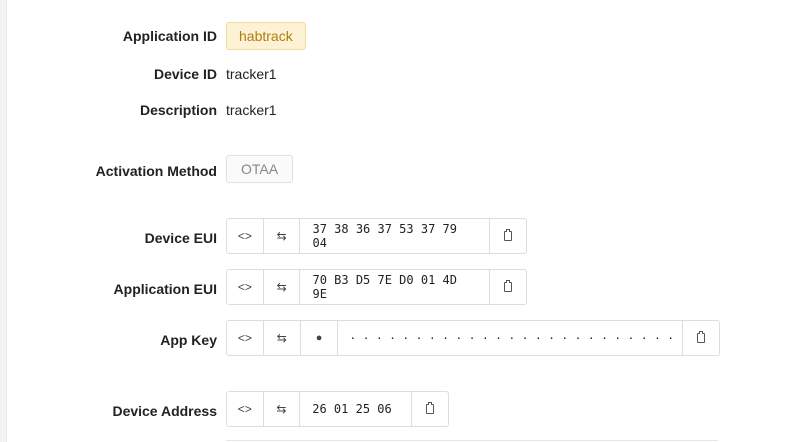 The height and width of the screenshot is (442, 786). What do you see at coordinates (188, 340) in the screenshot?
I see `app-key-label: App Key` at bounding box center [188, 340].